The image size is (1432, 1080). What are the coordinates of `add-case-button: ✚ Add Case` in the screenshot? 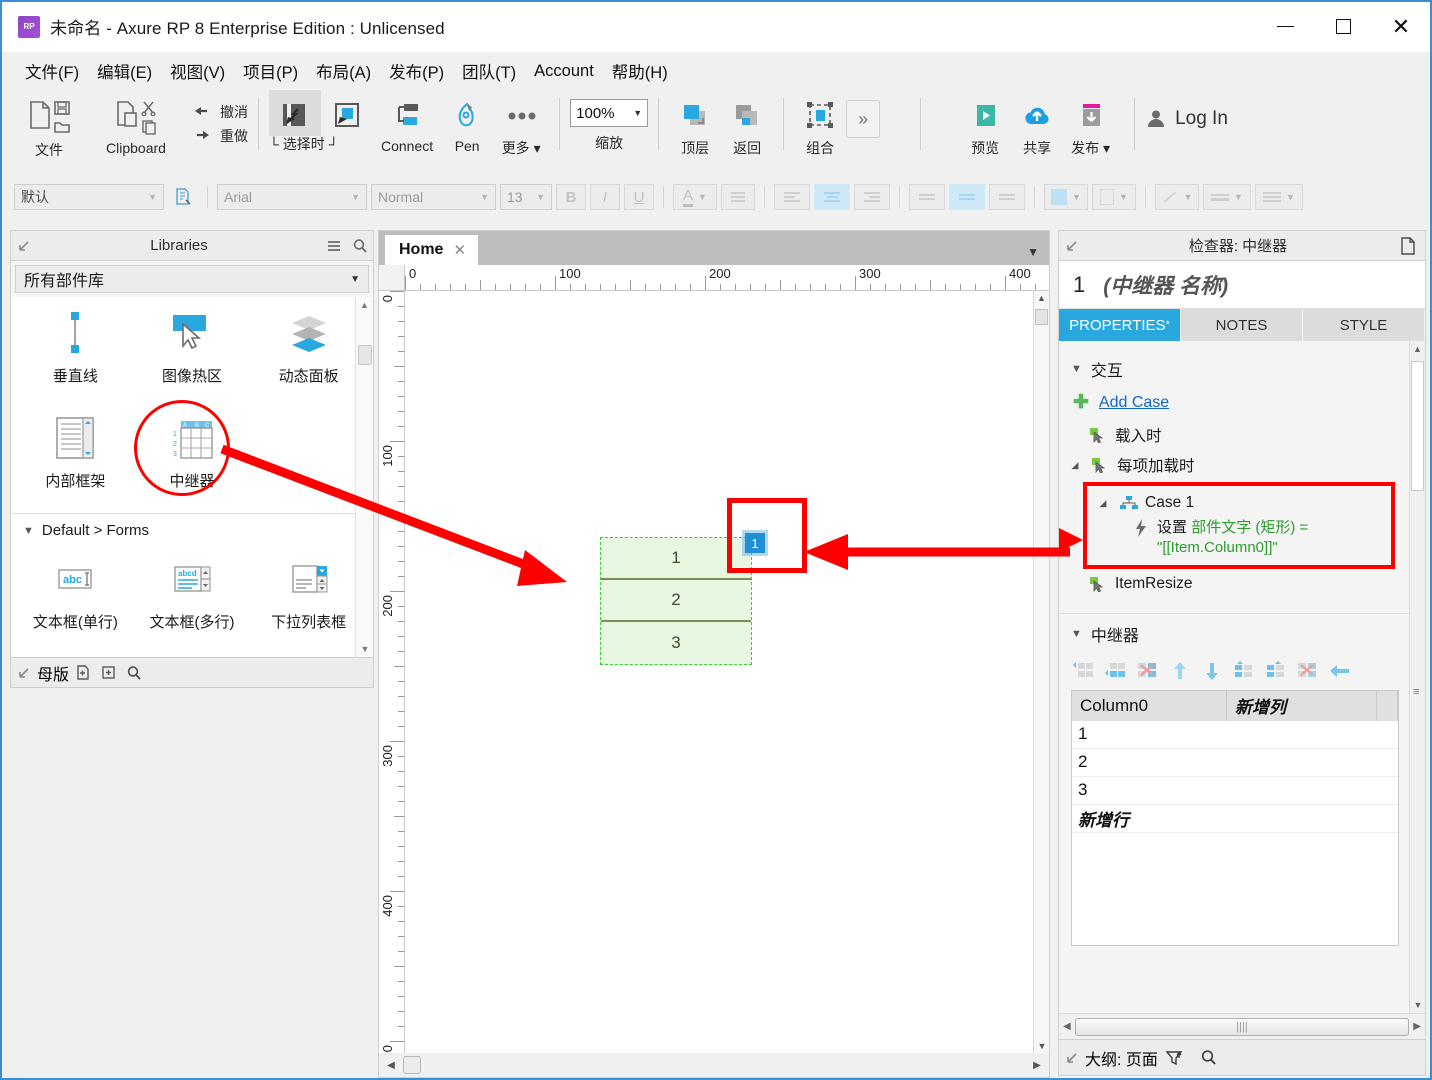 It's located at (1234, 403).